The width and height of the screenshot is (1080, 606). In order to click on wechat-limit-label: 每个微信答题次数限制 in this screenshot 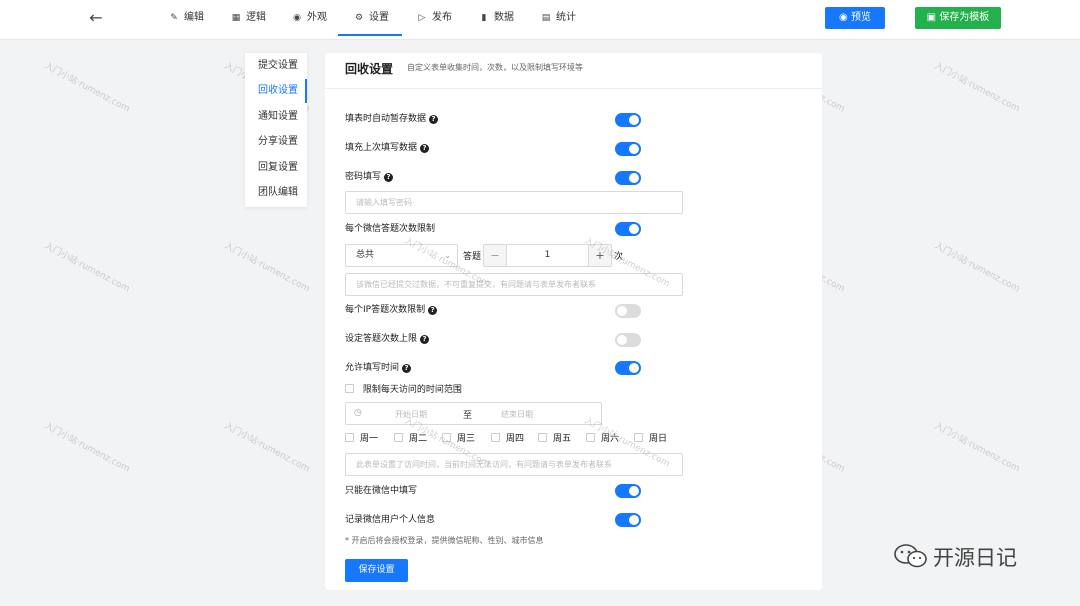, I will do `click(390, 229)`.